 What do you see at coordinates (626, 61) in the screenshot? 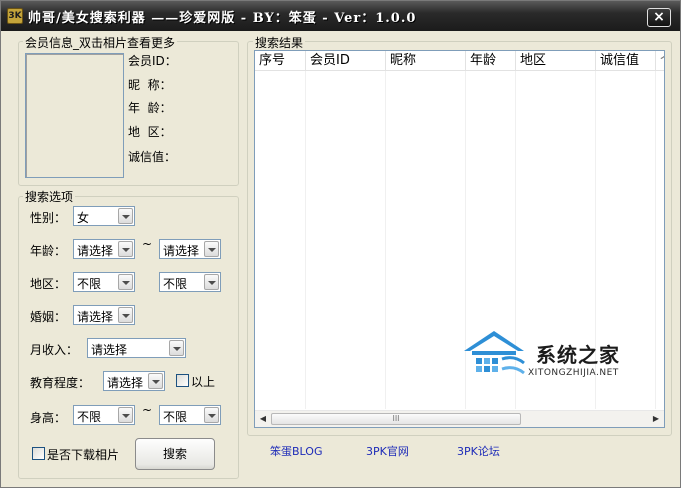
I see `column-header-credit: 诚信值` at bounding box center [626, 61].